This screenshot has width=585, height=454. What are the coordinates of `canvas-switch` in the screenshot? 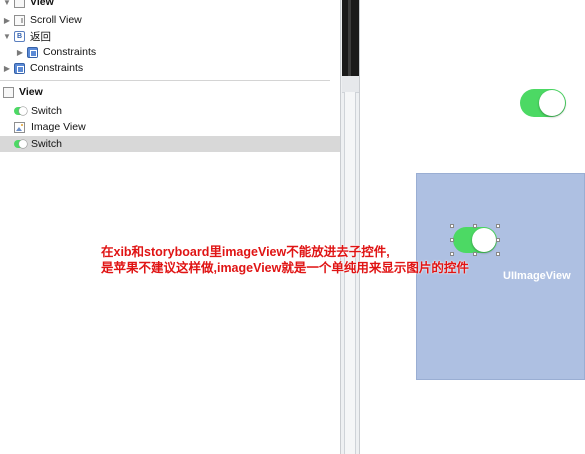 It's located at (543, 103).